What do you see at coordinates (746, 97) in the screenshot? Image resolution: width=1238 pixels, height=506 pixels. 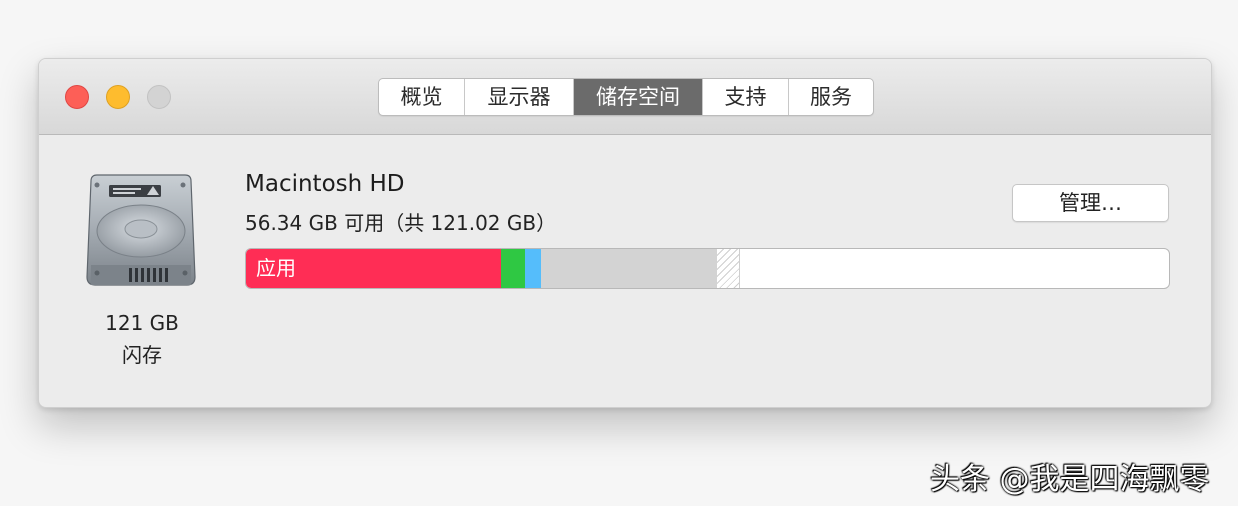 I see `tab-support: 支持` at bounding box center [746, 97].